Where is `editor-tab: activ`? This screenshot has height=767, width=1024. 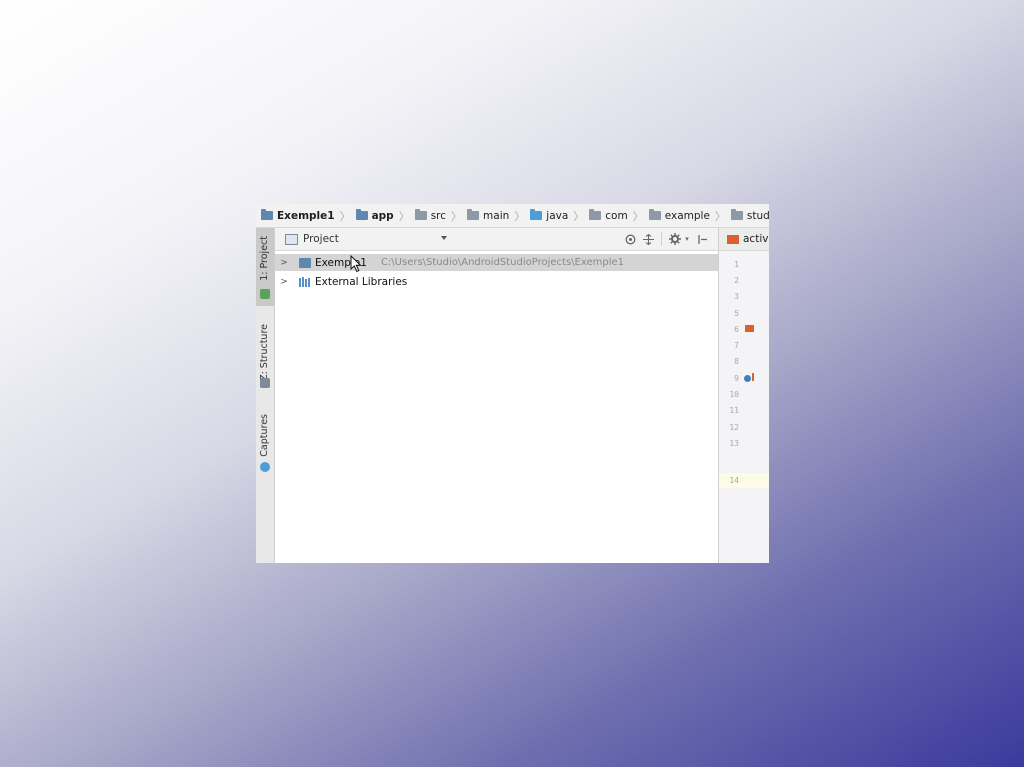 editor-tab: activ is located at coordinates (744, 239).